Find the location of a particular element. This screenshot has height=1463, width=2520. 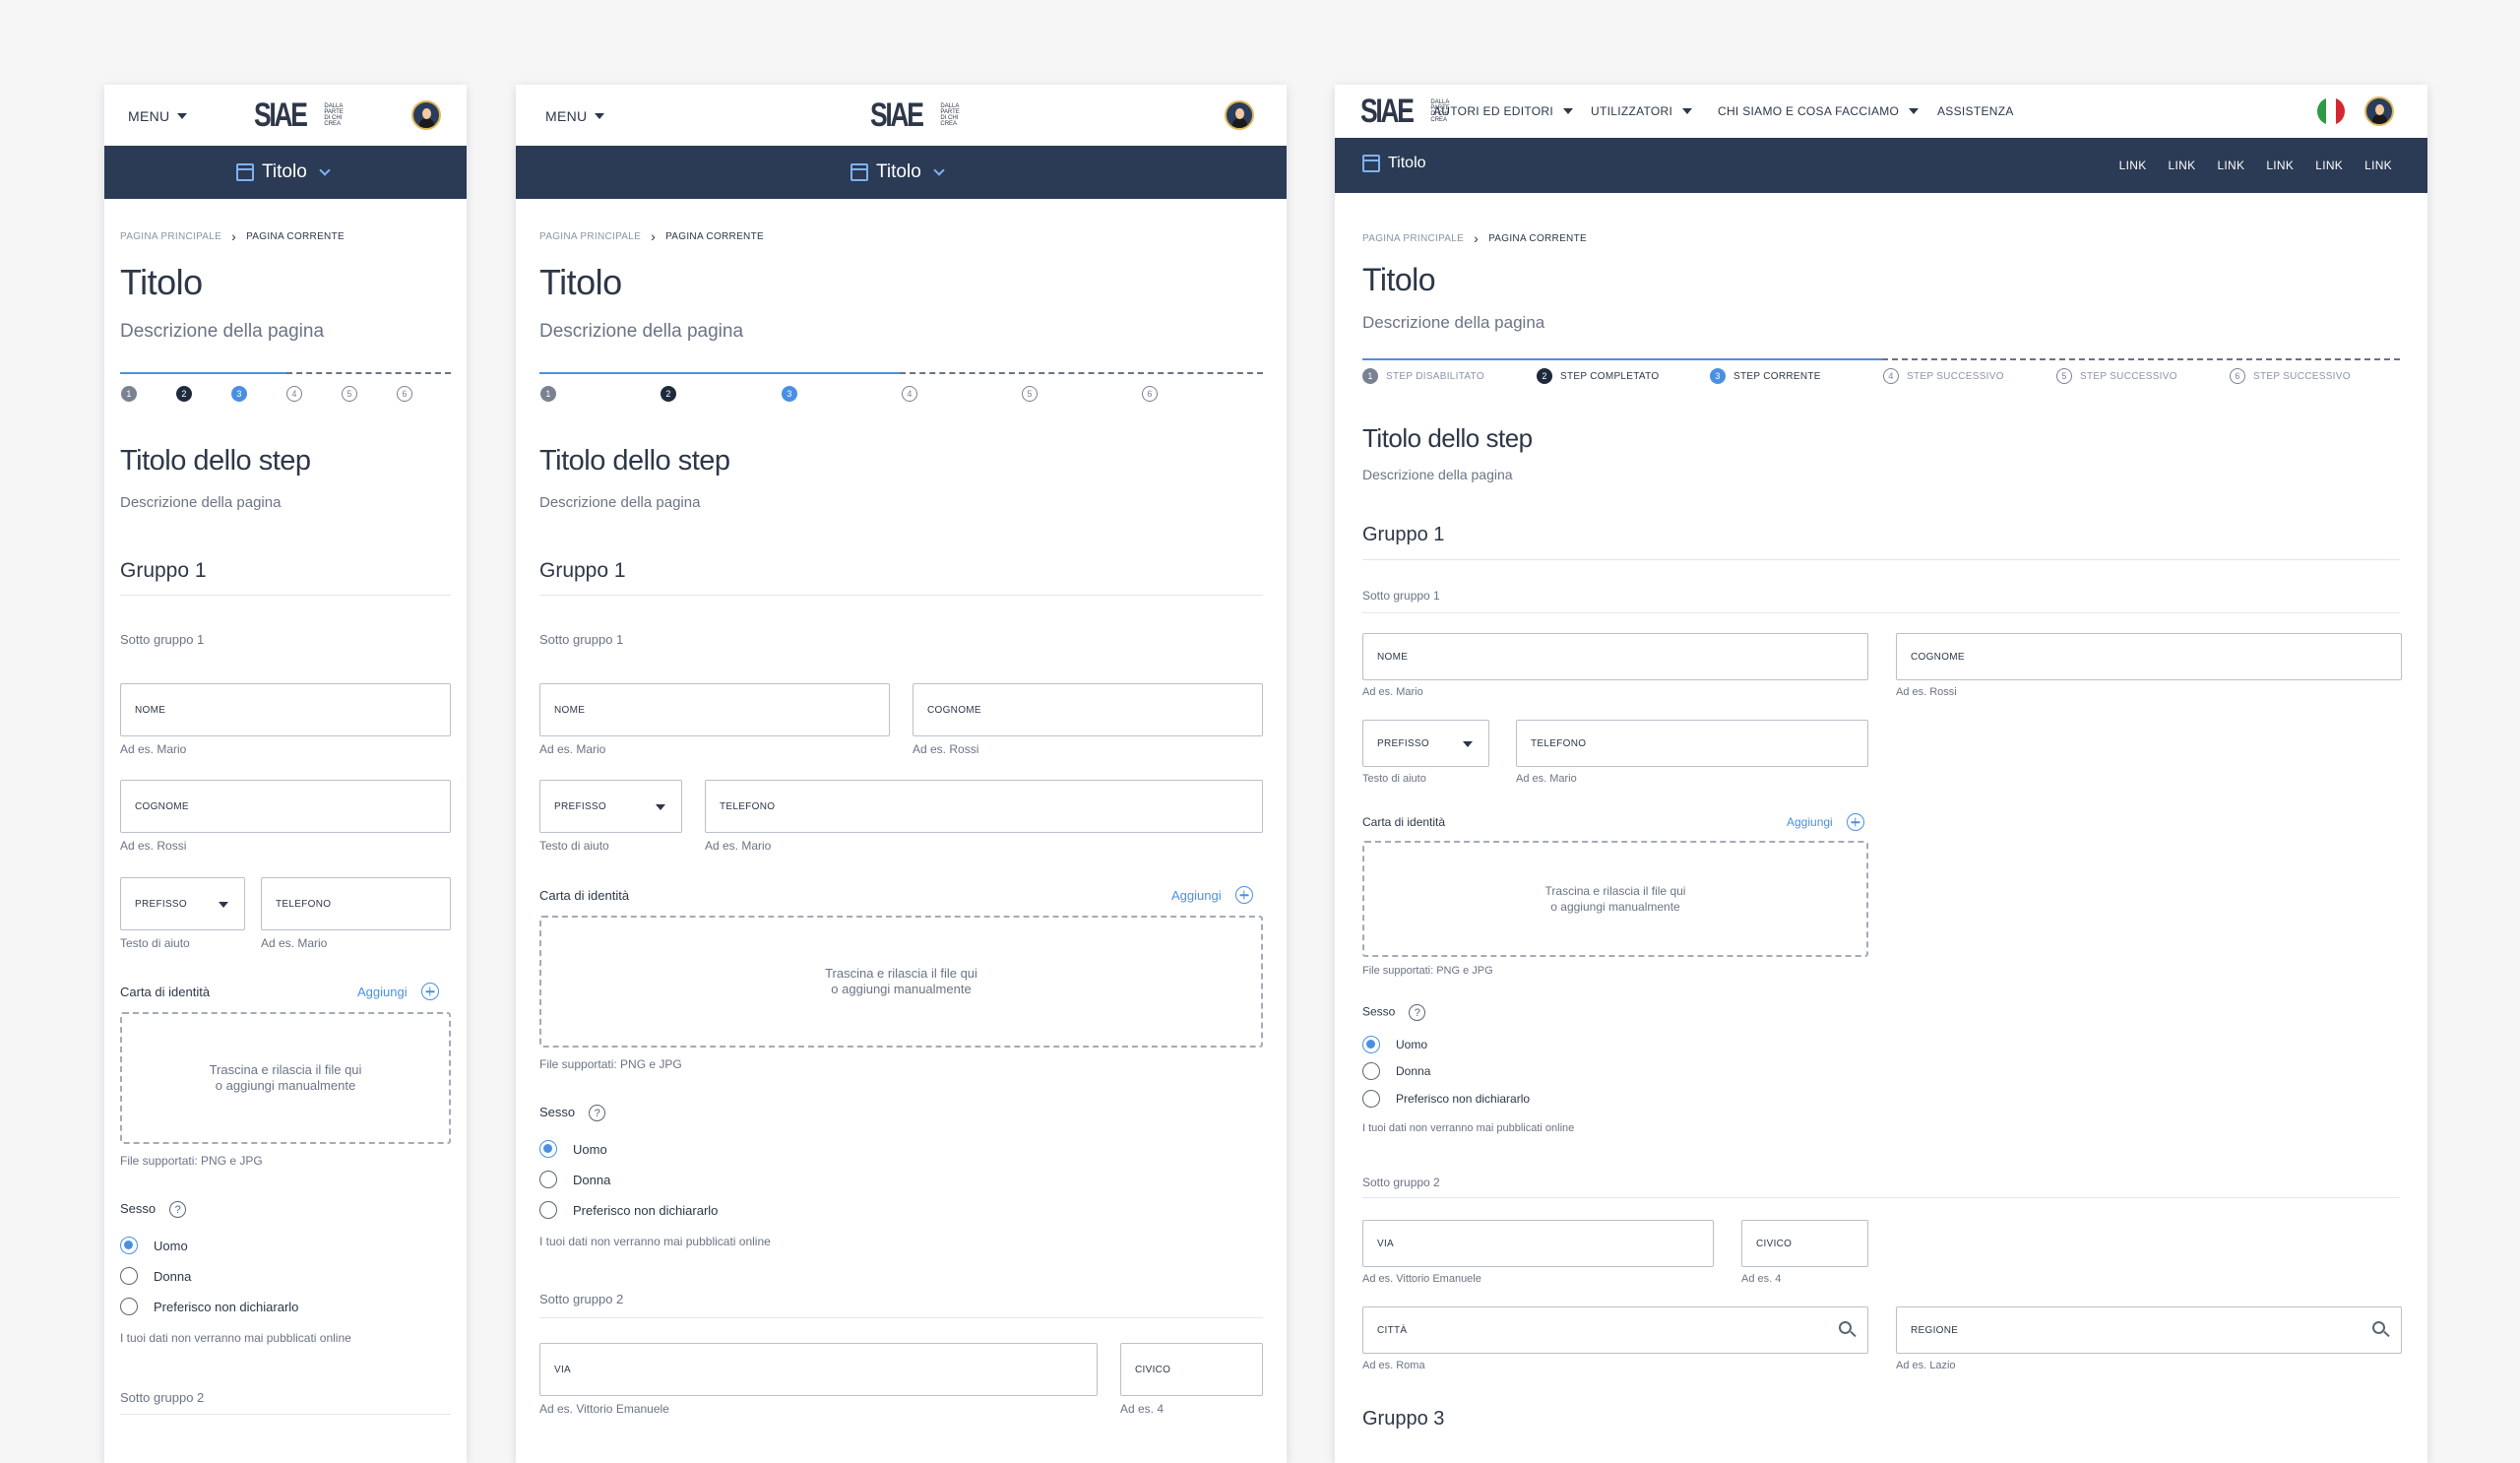

via-hint: Ad es. Vittorio Emanuele is located at coordinates (604, 1409).